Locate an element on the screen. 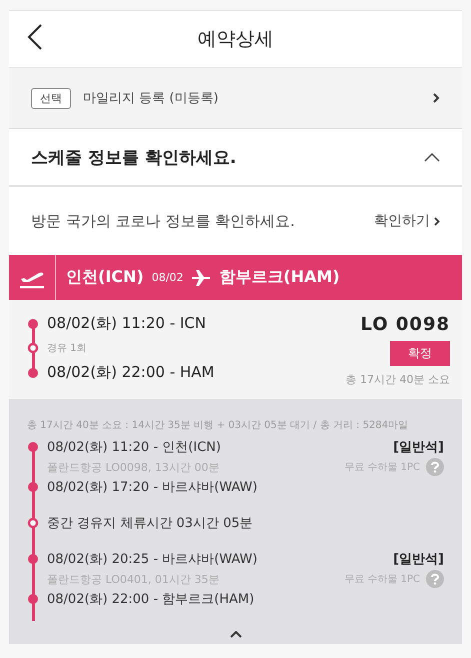  origin-city: 인천(ICN) is located at coordinates (105, 277).